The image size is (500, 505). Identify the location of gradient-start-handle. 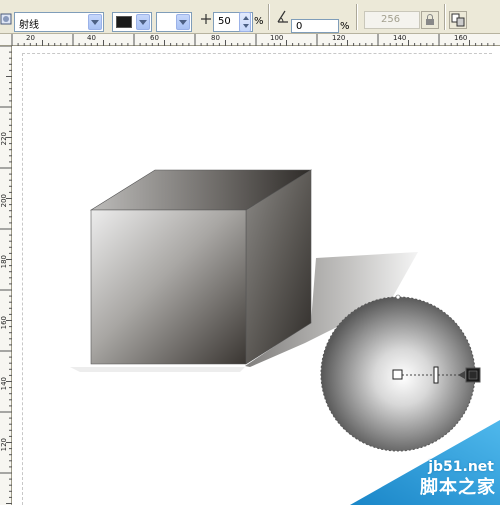
(397, 374).